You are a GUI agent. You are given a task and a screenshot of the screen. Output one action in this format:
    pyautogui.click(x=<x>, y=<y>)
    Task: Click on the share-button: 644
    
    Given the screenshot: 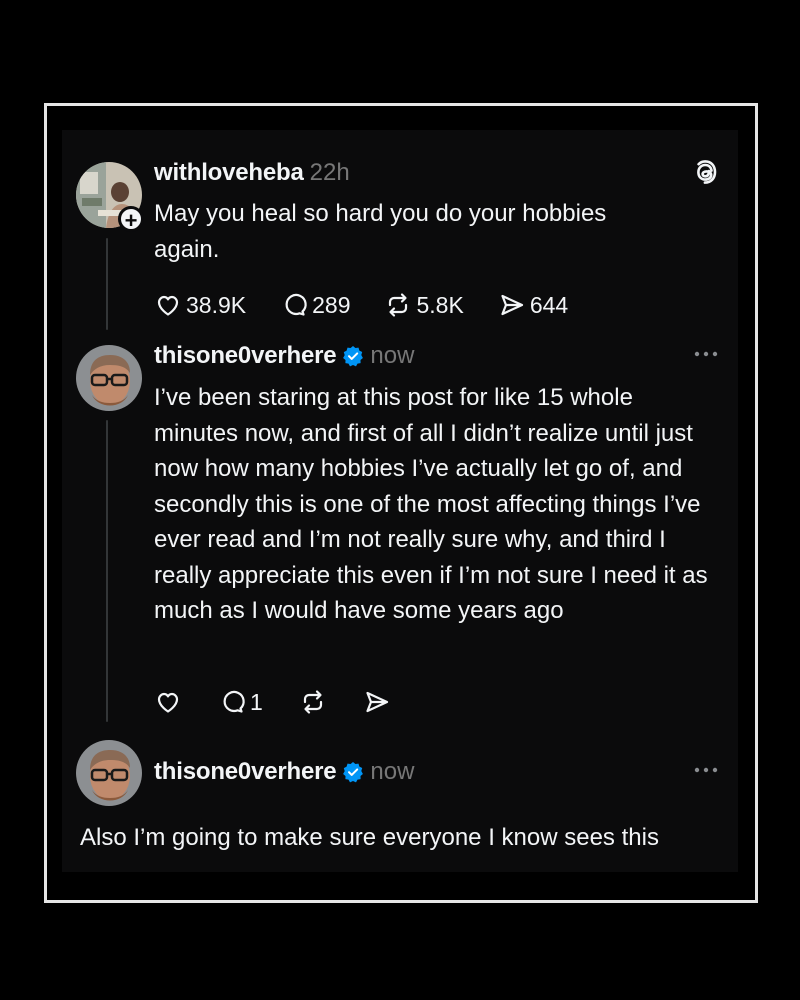 What is the action you would take?
    pyautogui.click(x=533, y=305)
    